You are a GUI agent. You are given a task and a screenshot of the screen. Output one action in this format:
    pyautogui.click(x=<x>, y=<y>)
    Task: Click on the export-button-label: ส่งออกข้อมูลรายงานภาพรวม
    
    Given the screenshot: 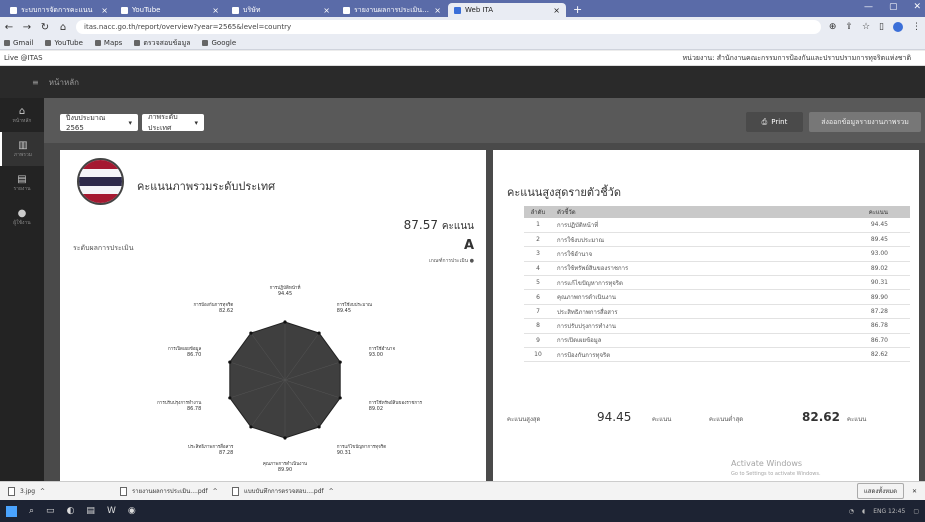 What is the action you would take?
    pyautogui.click(x=865, y=121)
    